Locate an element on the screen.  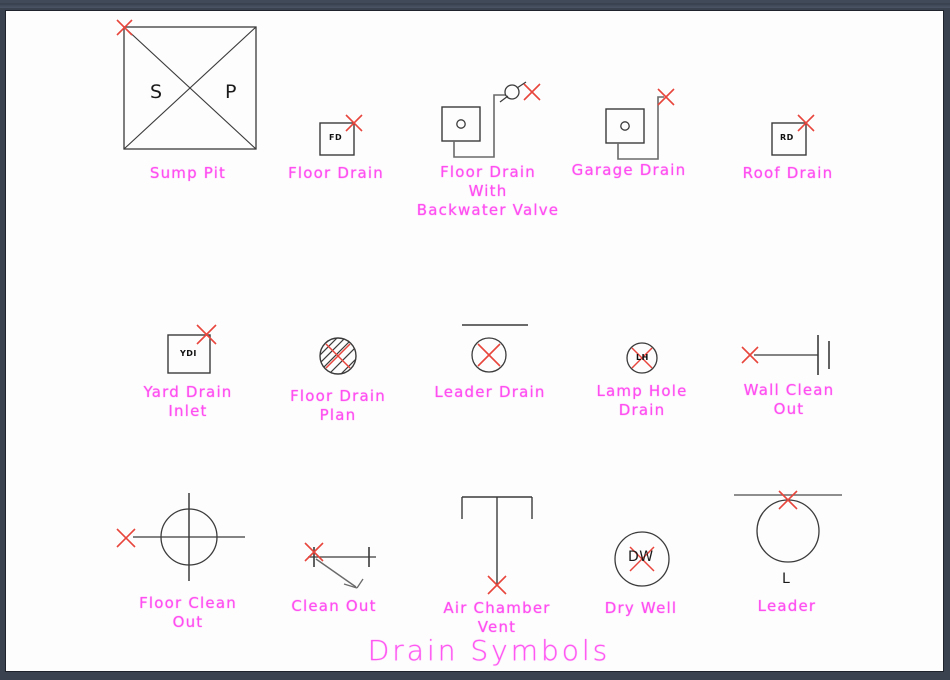
dry-well-inner-label: DW is located at coordinates (641, 557).